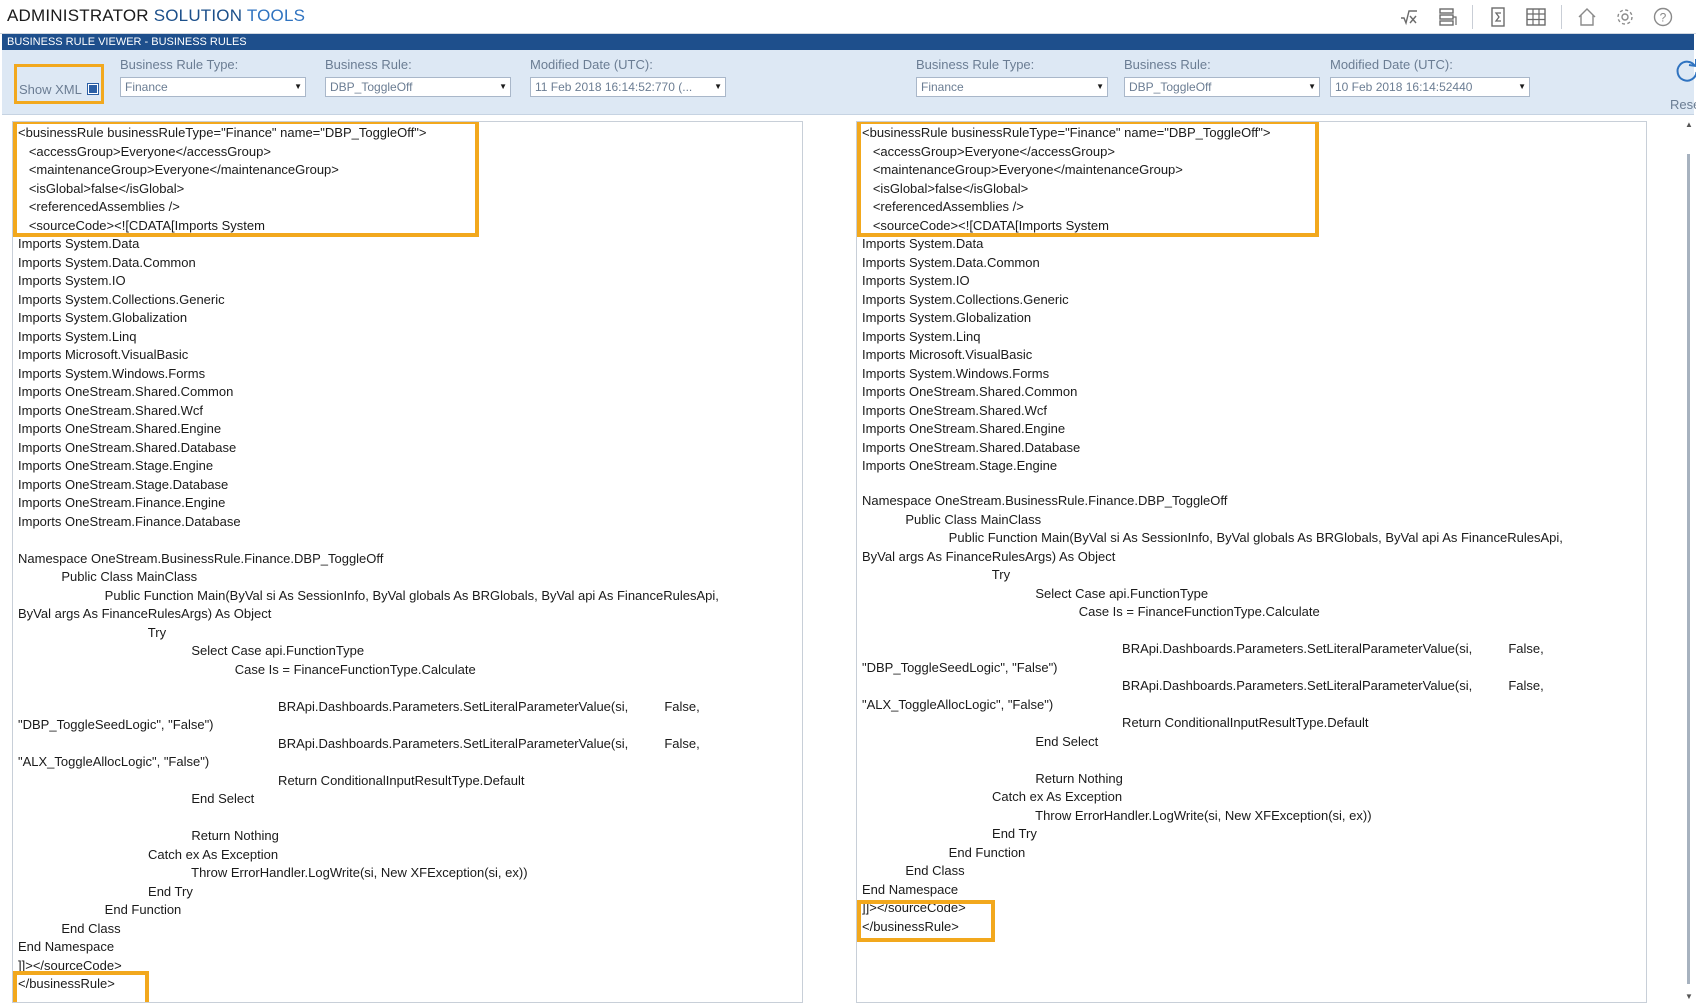  I want to click on right-type-value: Finance, so click(942, 87).